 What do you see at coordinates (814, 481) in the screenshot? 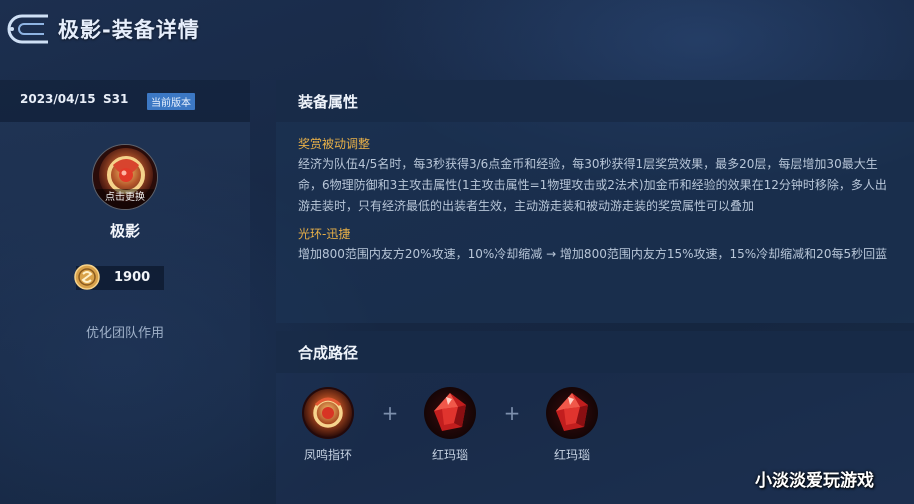
I see `watermark: 小淡淡爱玩游戏` at bounding box center [814, 481].